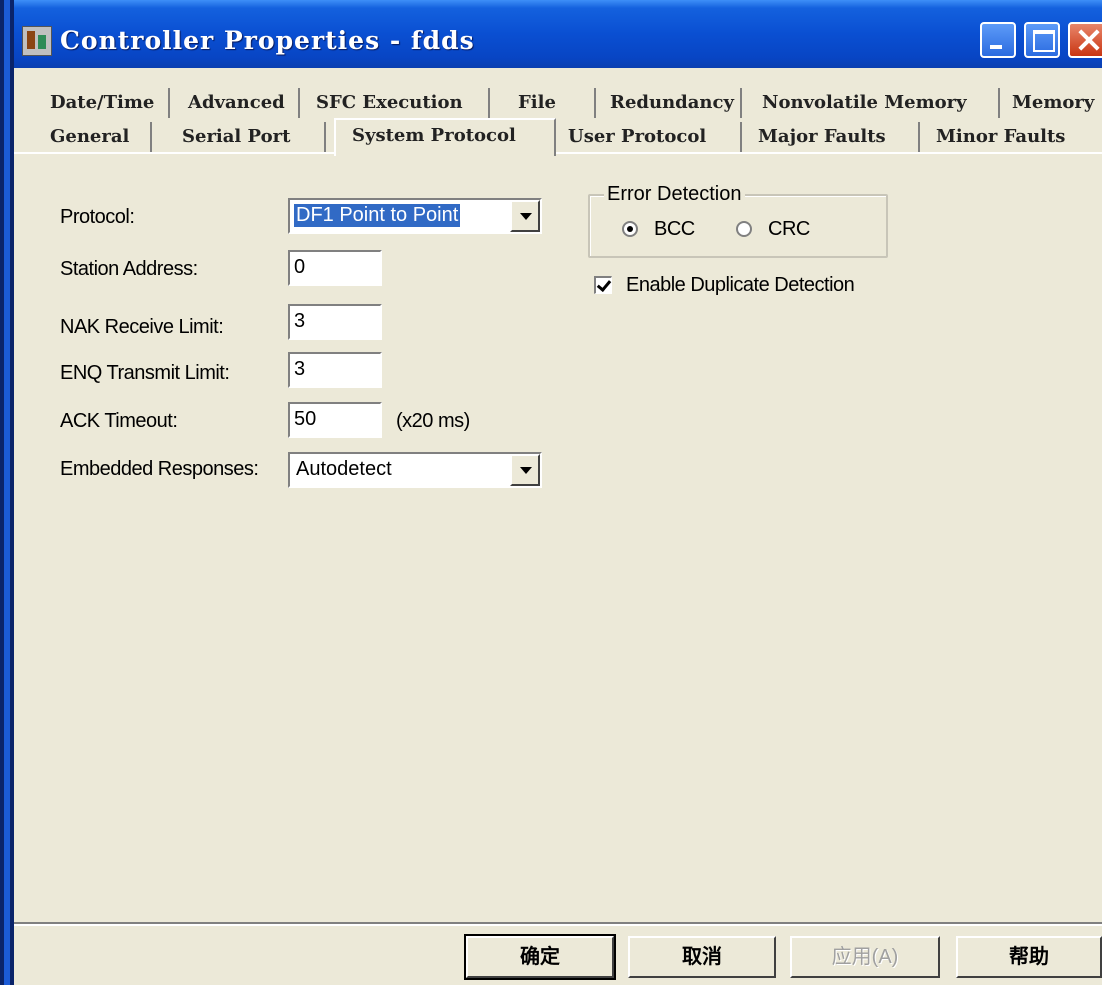 The width and height of the screenshot is (1102, 985). What do you see at coordinates (1085, 40) in the screenshot?
I see `close-button` at bounding box center [1085, 40].